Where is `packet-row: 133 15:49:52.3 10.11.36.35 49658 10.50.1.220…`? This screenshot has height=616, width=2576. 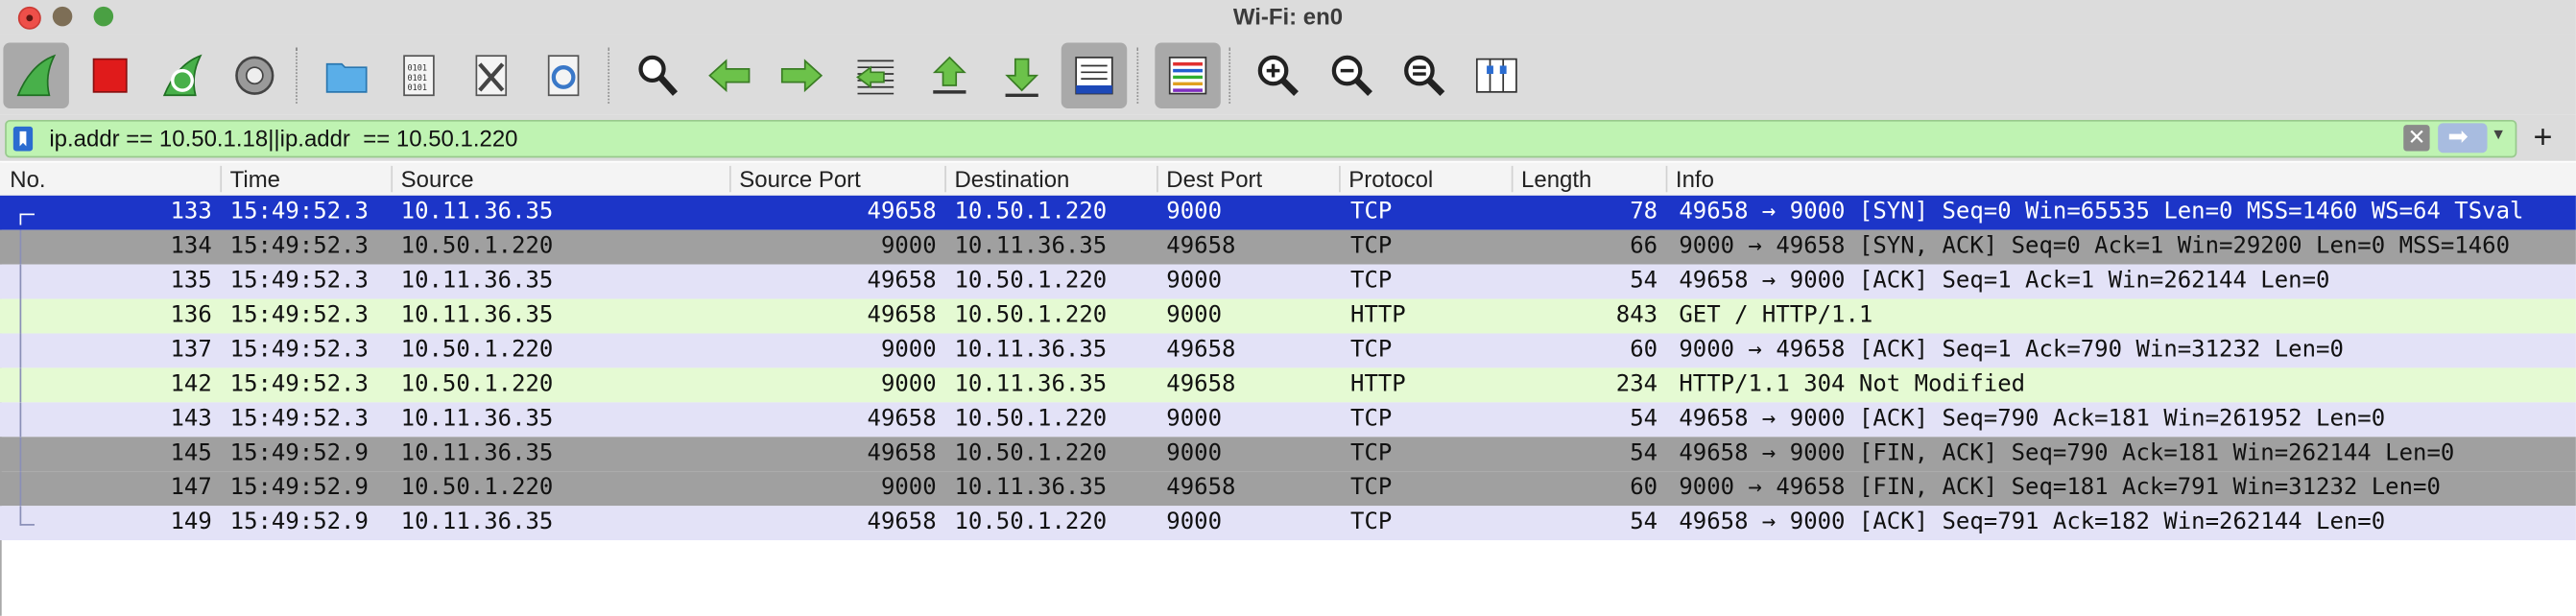 packet-row: 133 15:49:52.3 10.11.36.35 49658 10.50.1.220… is located at coordinates (1288, 212).